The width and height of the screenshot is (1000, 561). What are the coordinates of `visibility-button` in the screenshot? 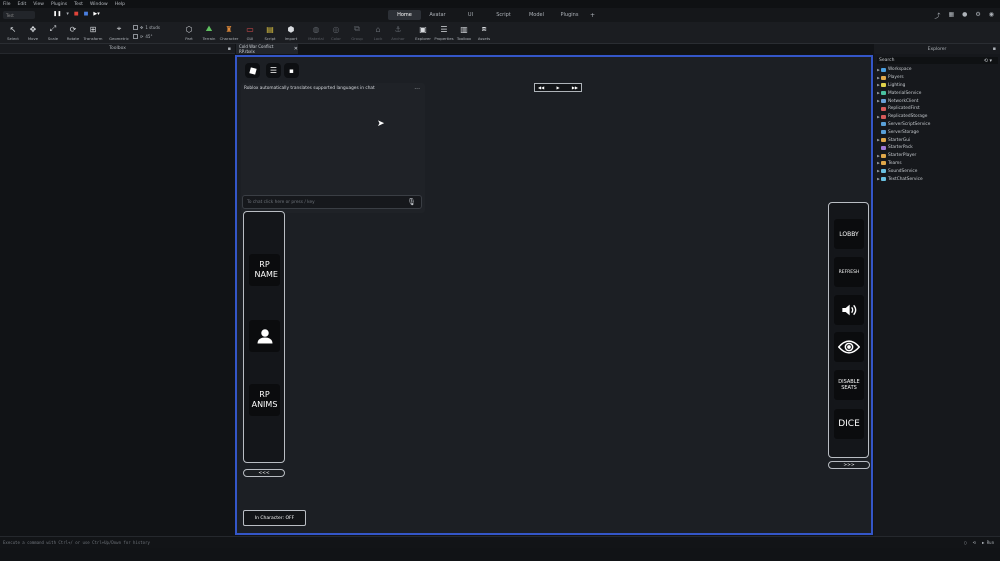 It's located at (849, 347).